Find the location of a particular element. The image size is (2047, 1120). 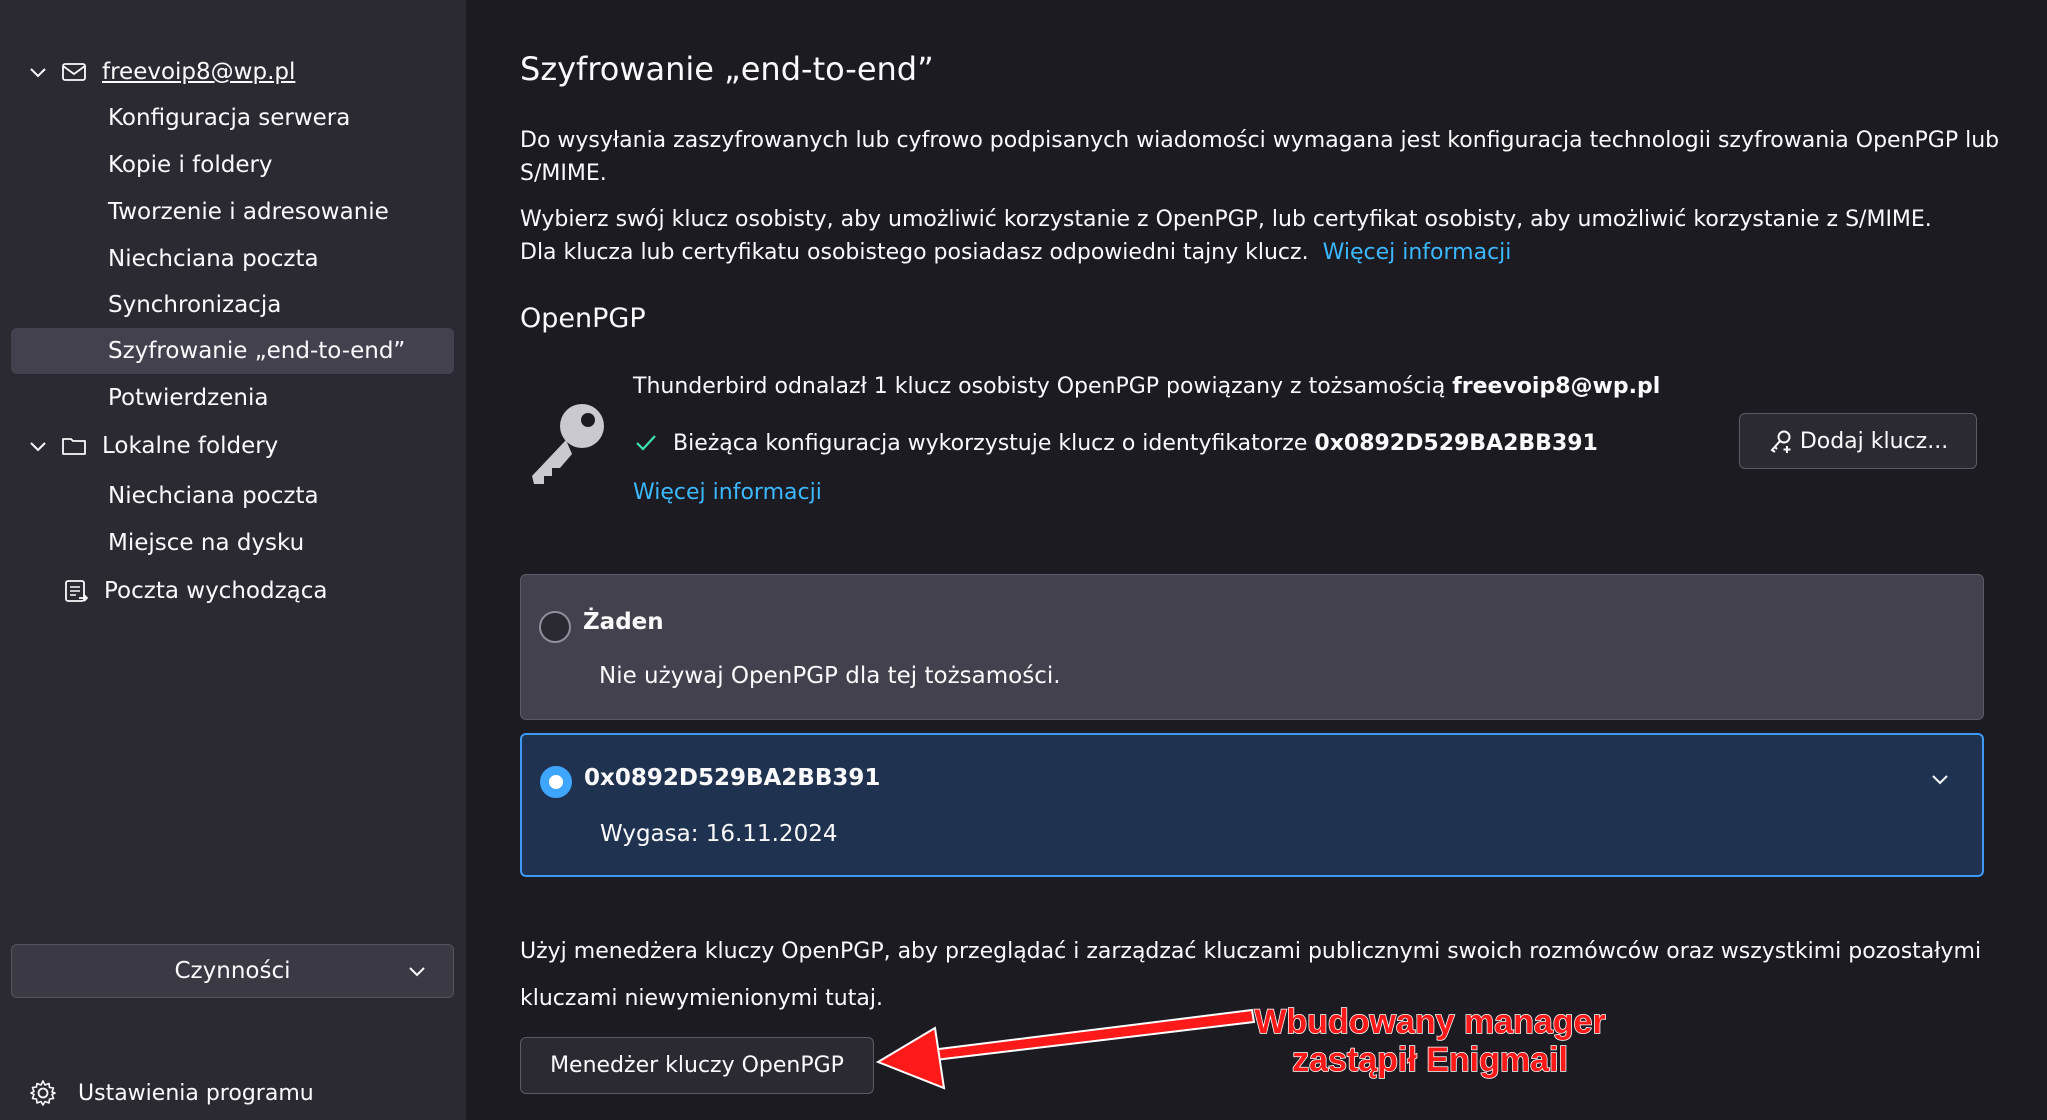

account-actions-button: Czynności is located at coordinates (232, 971).